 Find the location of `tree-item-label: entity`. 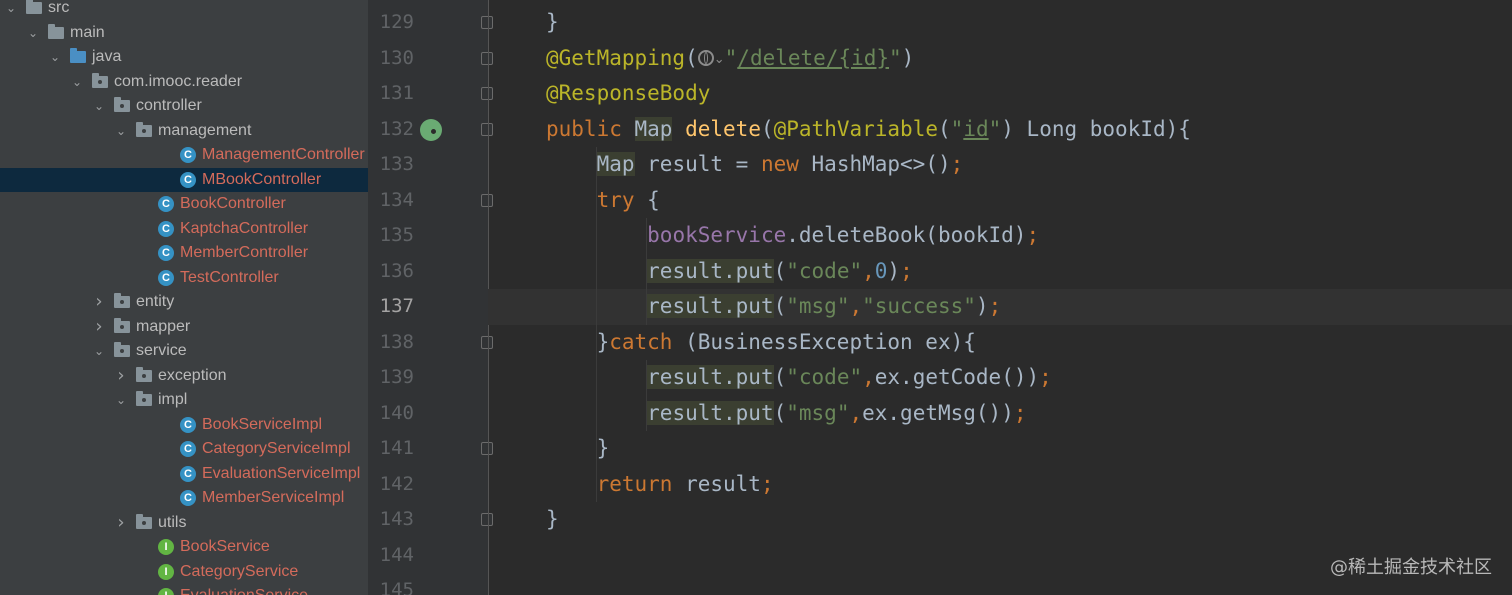

tree-item-label: entity is located at coordinates (155, 301).